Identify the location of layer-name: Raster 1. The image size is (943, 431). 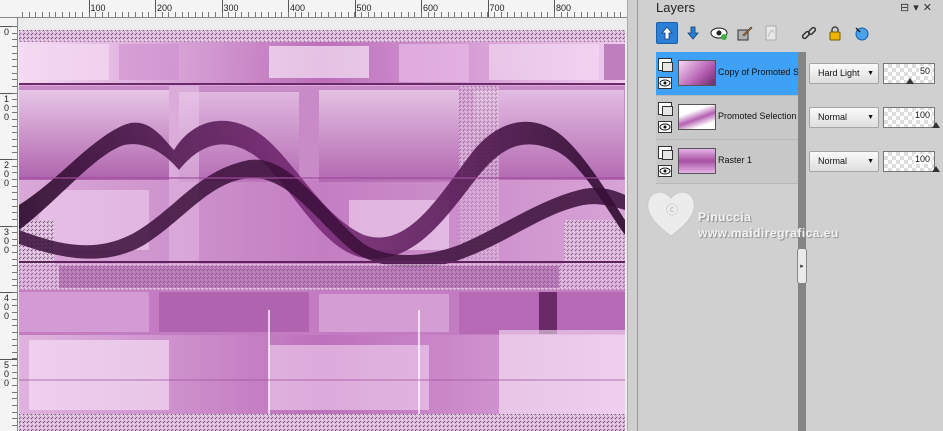
(758, 160).